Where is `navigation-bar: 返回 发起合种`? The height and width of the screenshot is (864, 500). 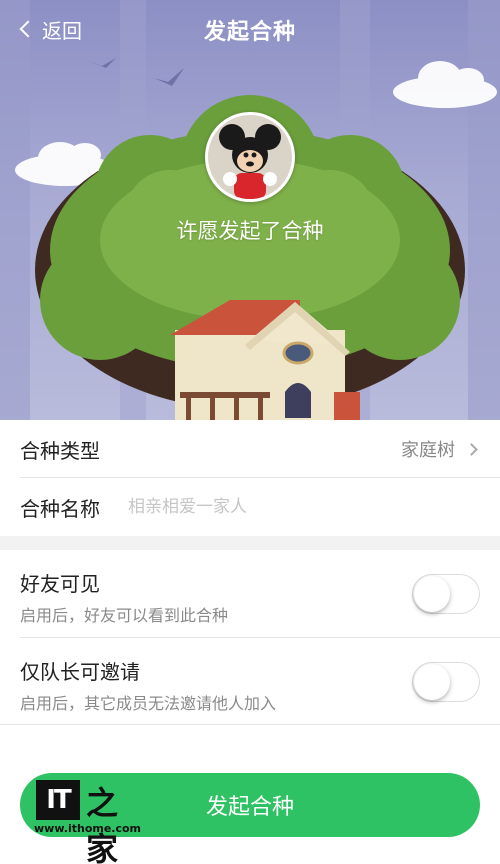
navigation-bar: 返回 发起合种 is located at coordinates (250, 29).